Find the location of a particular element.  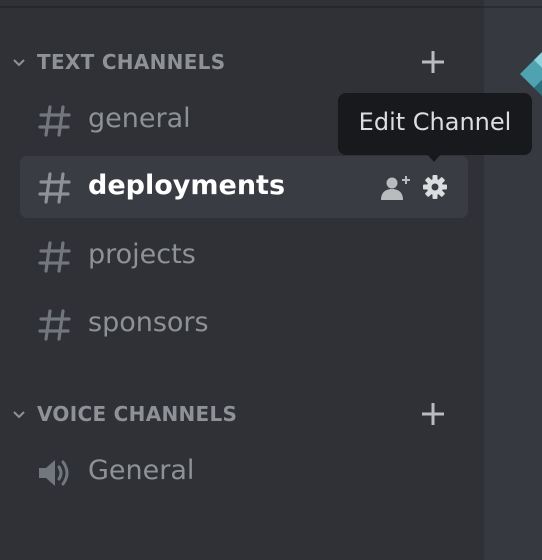

edit-channel-tooltip: Edit Channel is located at coordinates (435, 127).